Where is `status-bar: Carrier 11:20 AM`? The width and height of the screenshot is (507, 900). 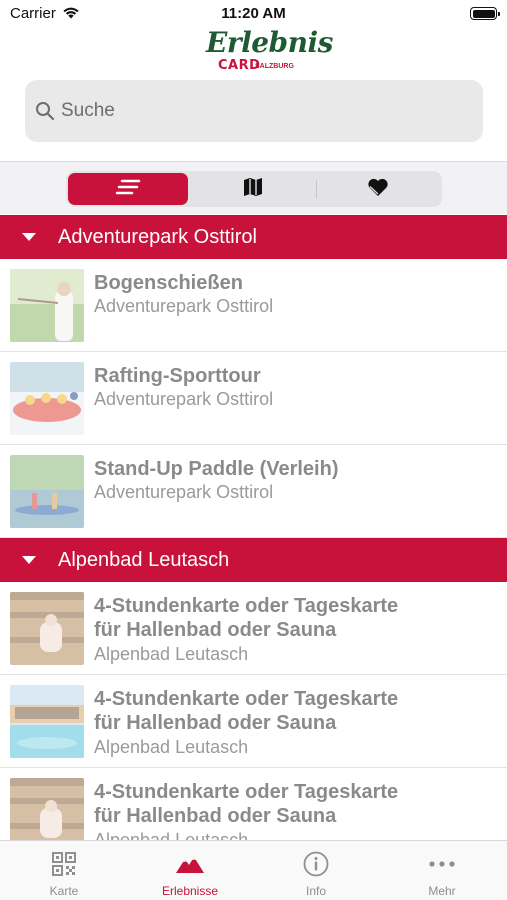 status-bar: Carrier 11:20 AM is located at coordinates (253, 14).